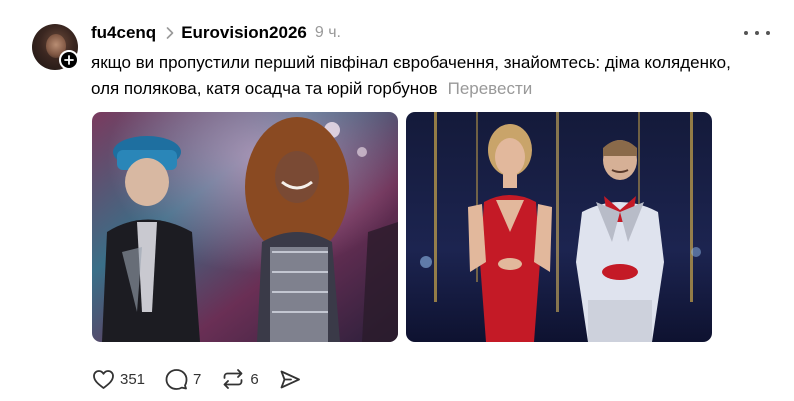  I want to click on repost-count: 6, so click(254, 379).